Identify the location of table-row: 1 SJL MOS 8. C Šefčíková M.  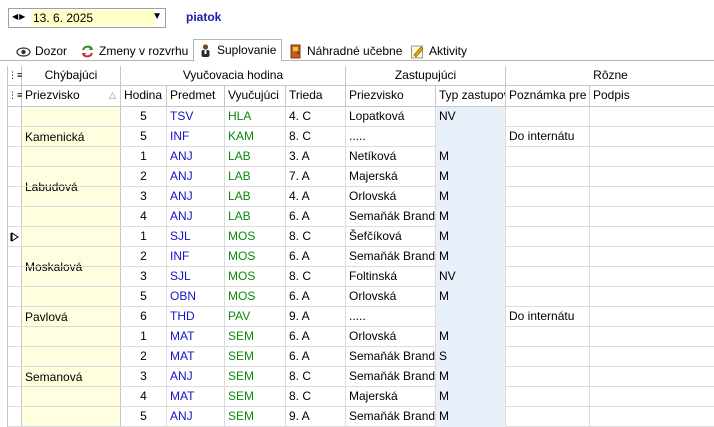
(361, 237).